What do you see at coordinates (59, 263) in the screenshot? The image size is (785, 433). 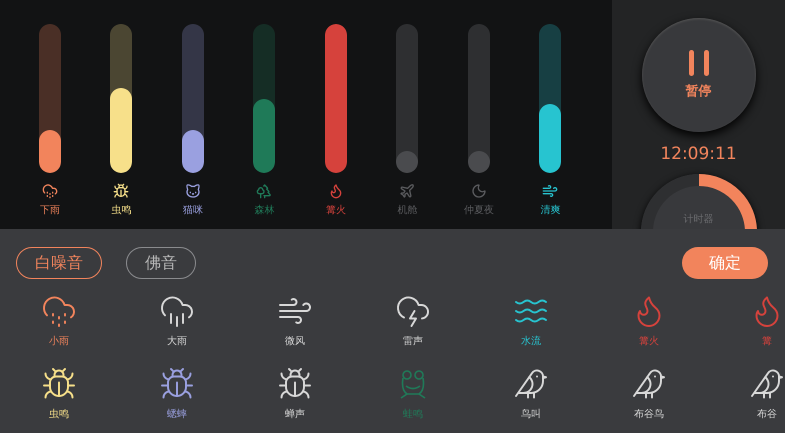 I see `category-tab: 白噪音` at bounding box center [59, 263].